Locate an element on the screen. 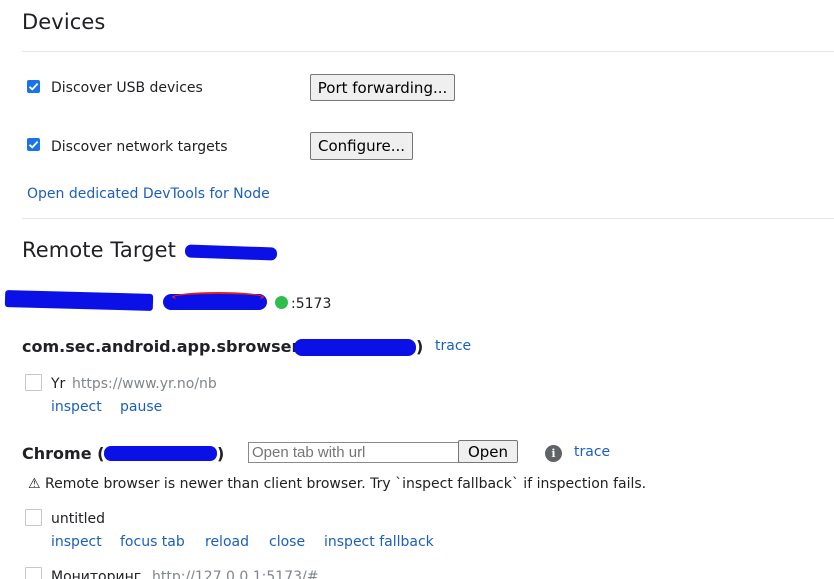 The width and height of the screenshot is (834, 579). discover-network-checkbox is located at coordinates (33, 144).